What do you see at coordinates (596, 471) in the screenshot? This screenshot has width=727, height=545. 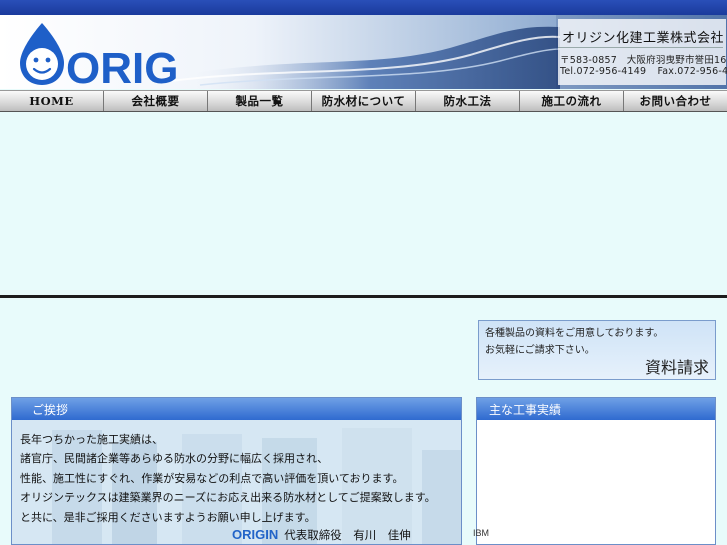 I see `works-panel: 主な工事実績` at bounding box center [596, 471].